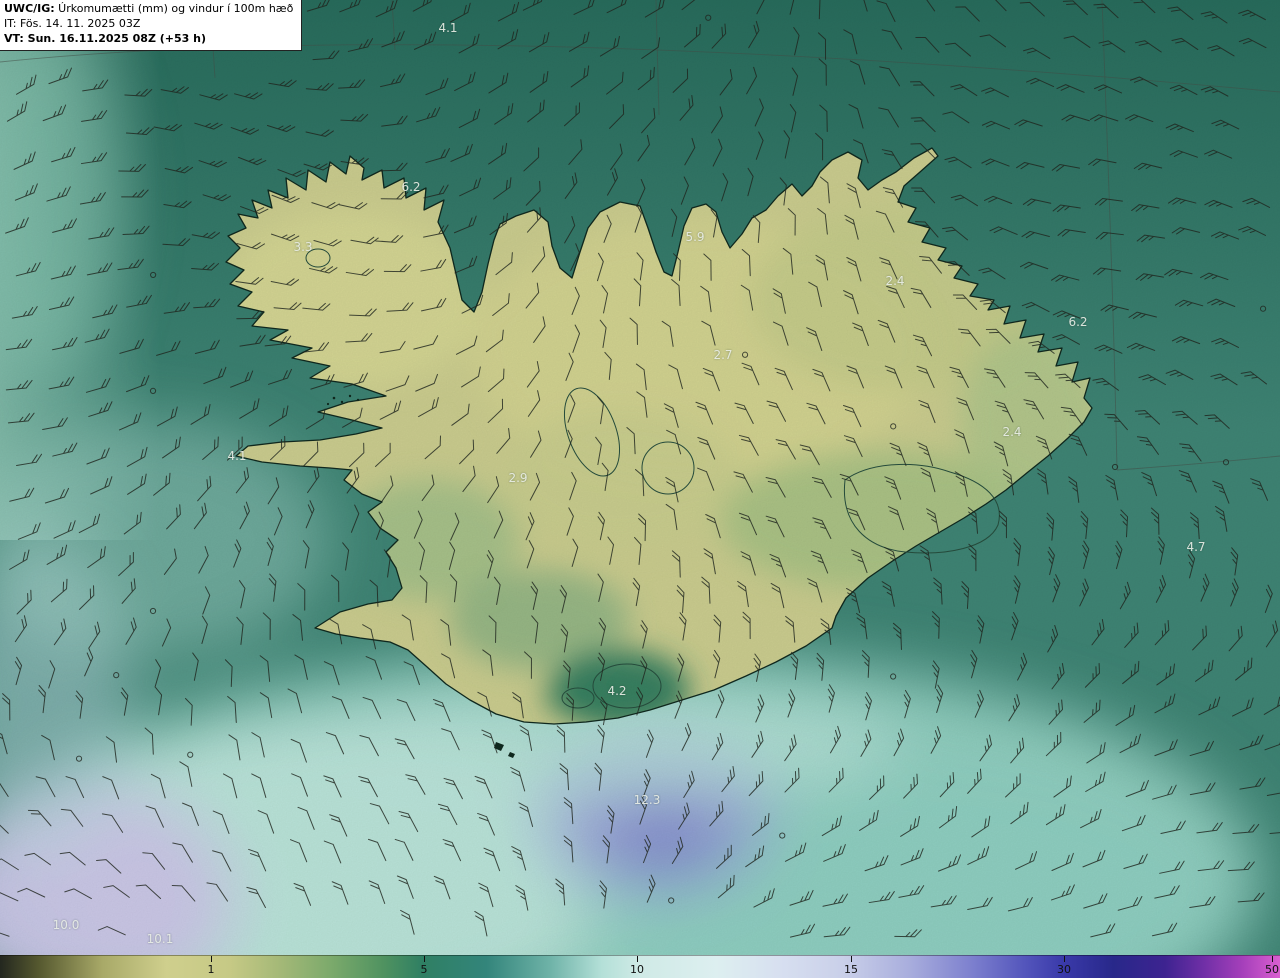 The width and height of the screenshot is (1280, 978). I want to click on colorbar-tick-label: 10, so click(637, 969).